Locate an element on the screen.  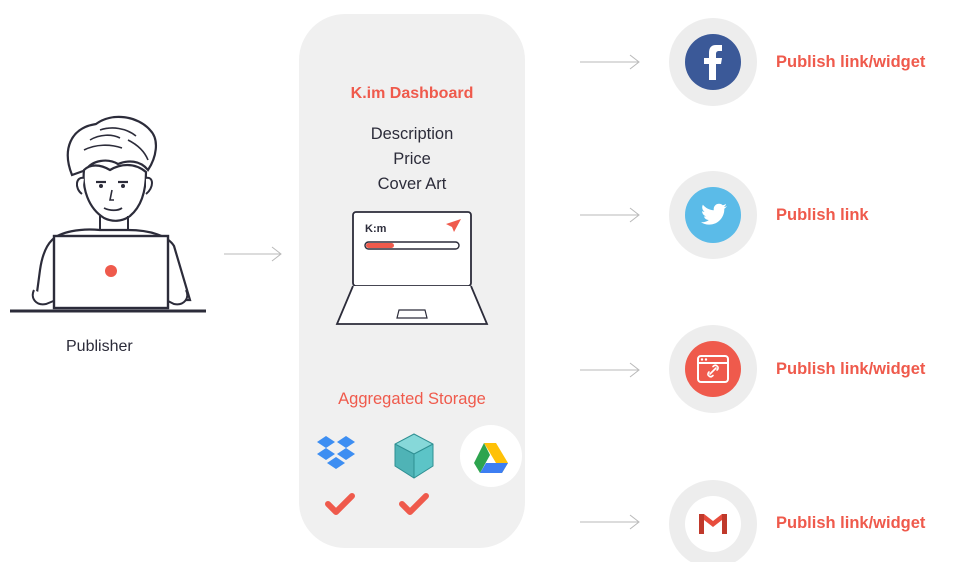
arrow-to-website is located at coordinates (610, 370).